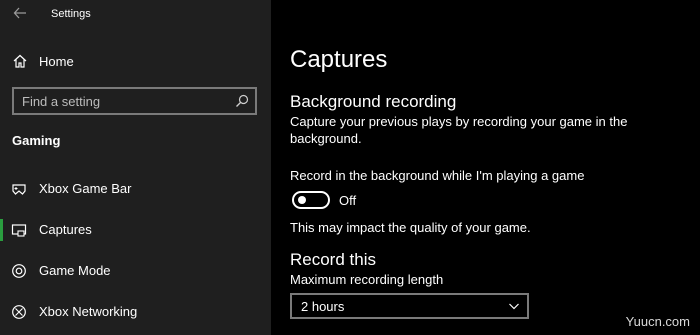 The width and height of the screenshot is (700, 335). What do you see at coordinates (19, 230) in the screenshot?
I see `captures-icon` at bounding box center [19, 230].